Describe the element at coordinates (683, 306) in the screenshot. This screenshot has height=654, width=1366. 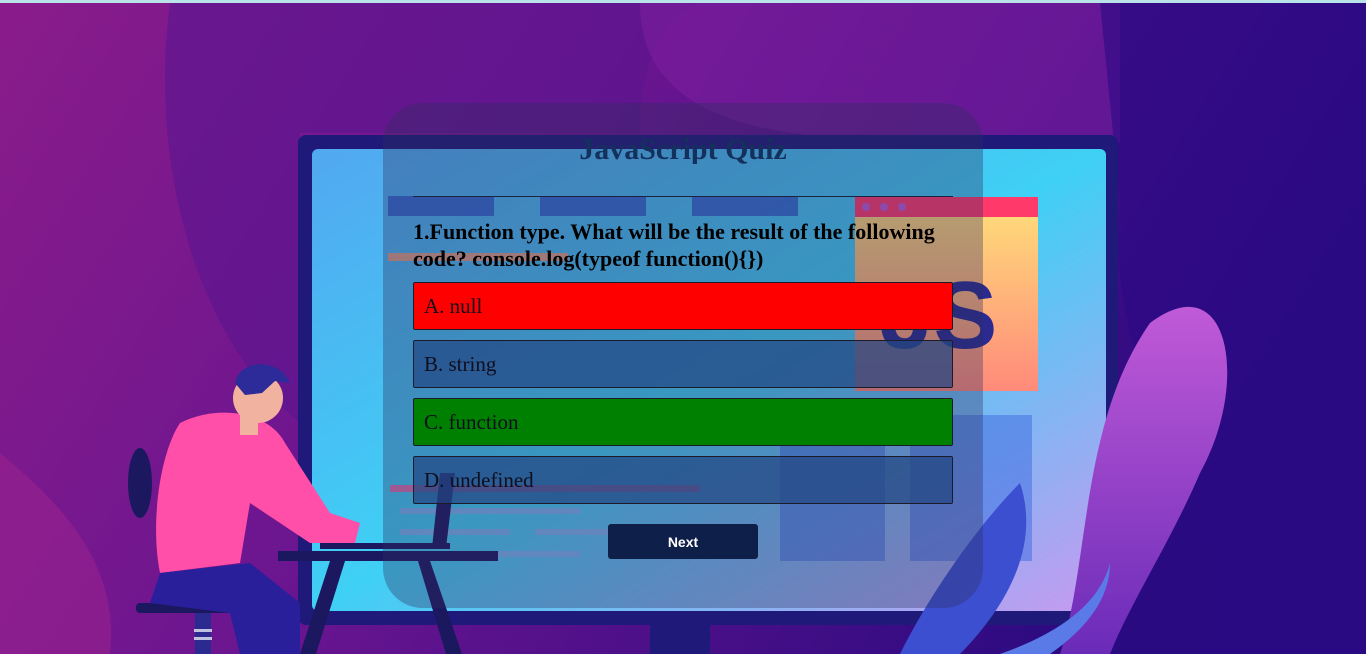
I see `answer-option-a: A. null` at that location.